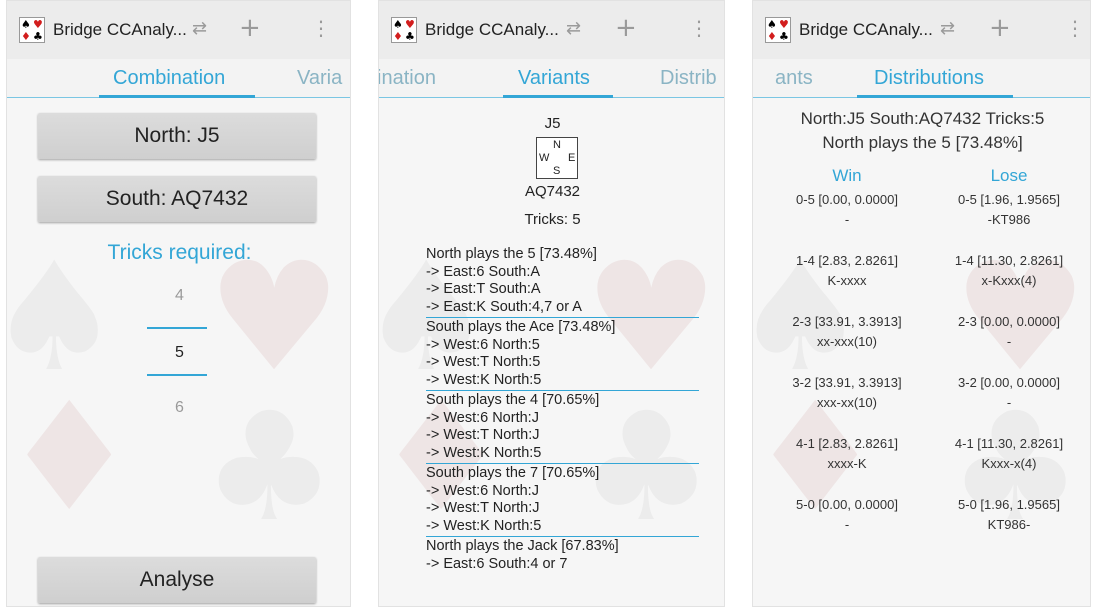 This screenshot has height=607, width=1097. I want to click on win-cell: 0-5 [0.00, 0.0000] -, so click(847, 210).